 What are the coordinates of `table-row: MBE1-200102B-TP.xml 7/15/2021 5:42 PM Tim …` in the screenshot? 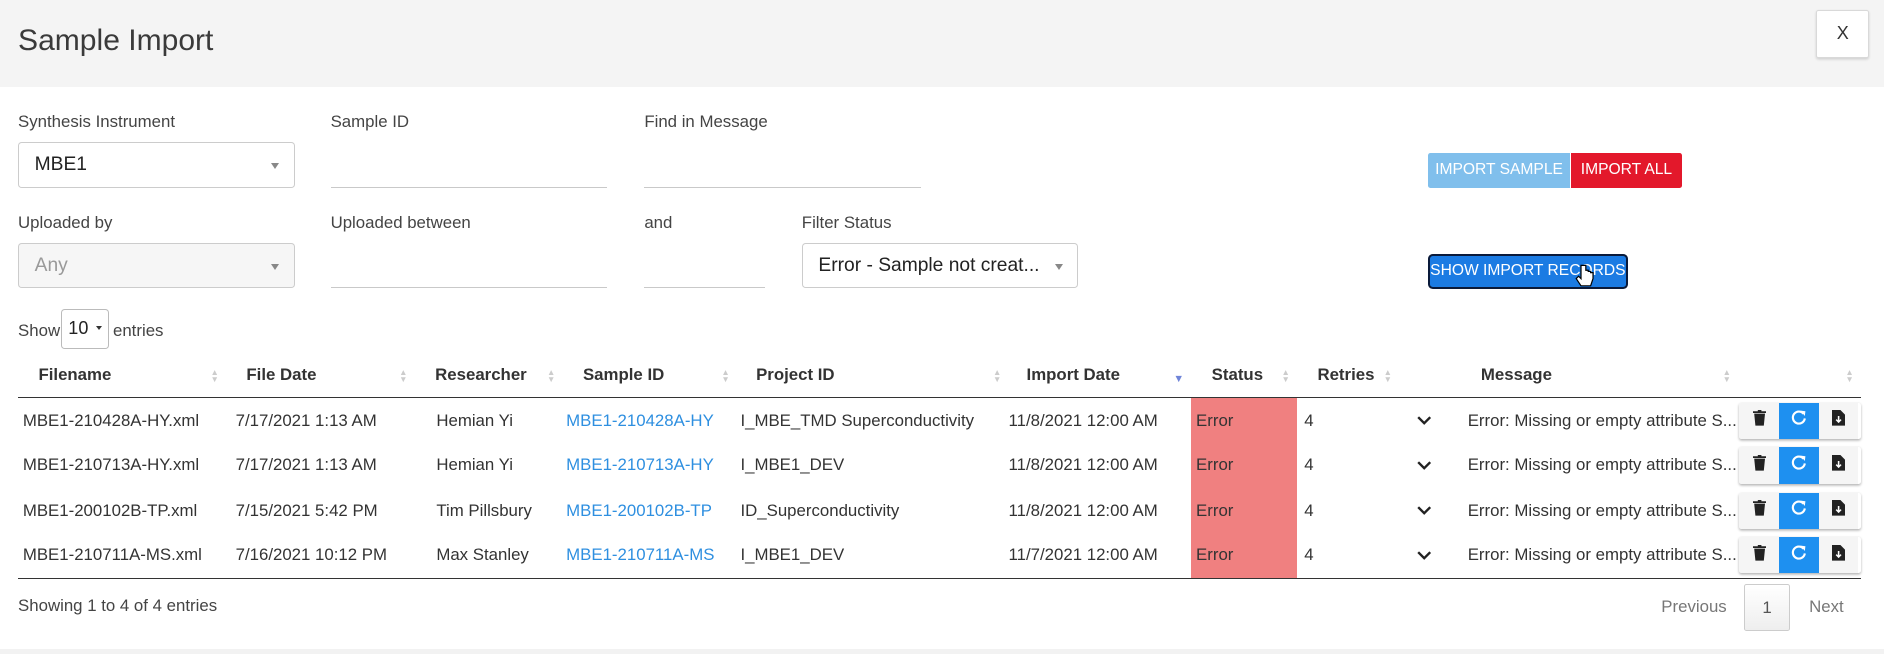 It's located at (939, 511).